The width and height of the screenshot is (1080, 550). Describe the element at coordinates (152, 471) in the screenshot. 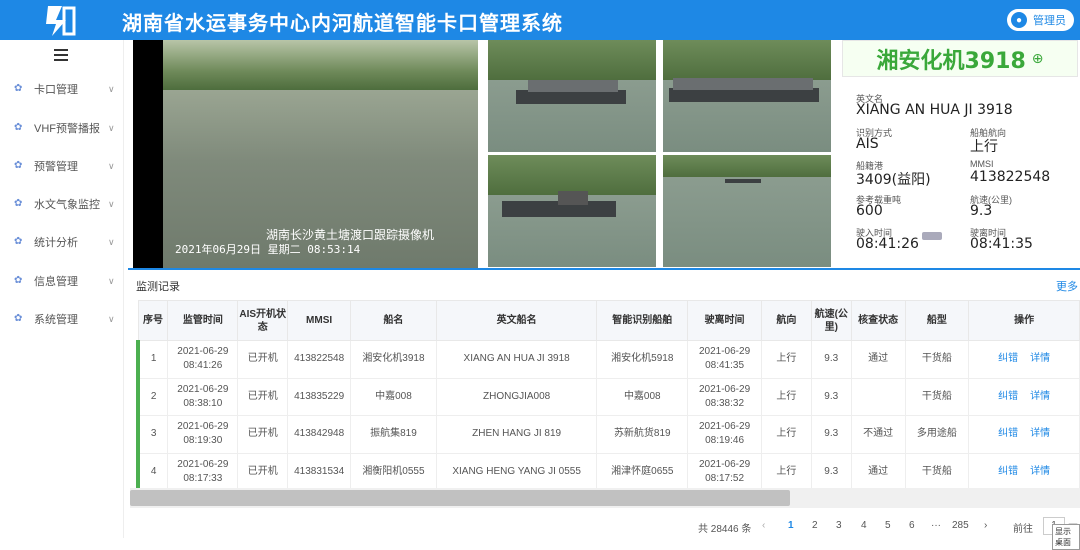

I see `cell-no: 4` at that location.